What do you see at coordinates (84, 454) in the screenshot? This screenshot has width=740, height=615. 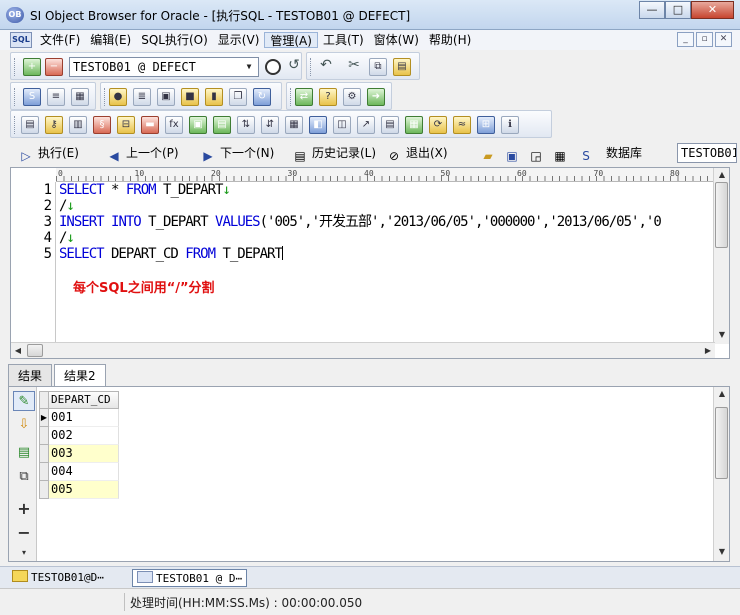 I see `table-cell: 003` at bounding box center [84, 454].